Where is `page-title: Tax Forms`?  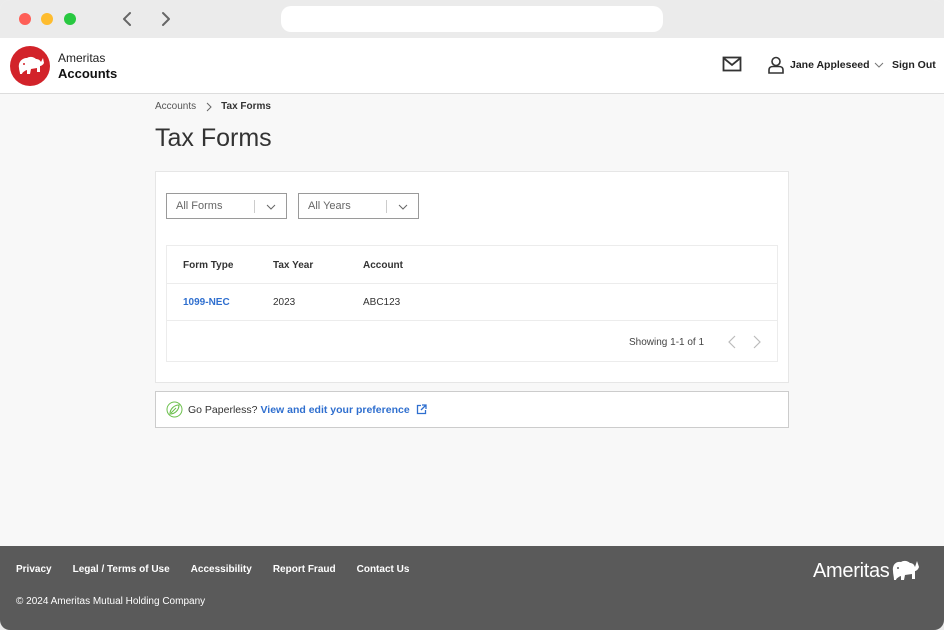
page-title: Tax Forms is located at coordinates (213, 138).